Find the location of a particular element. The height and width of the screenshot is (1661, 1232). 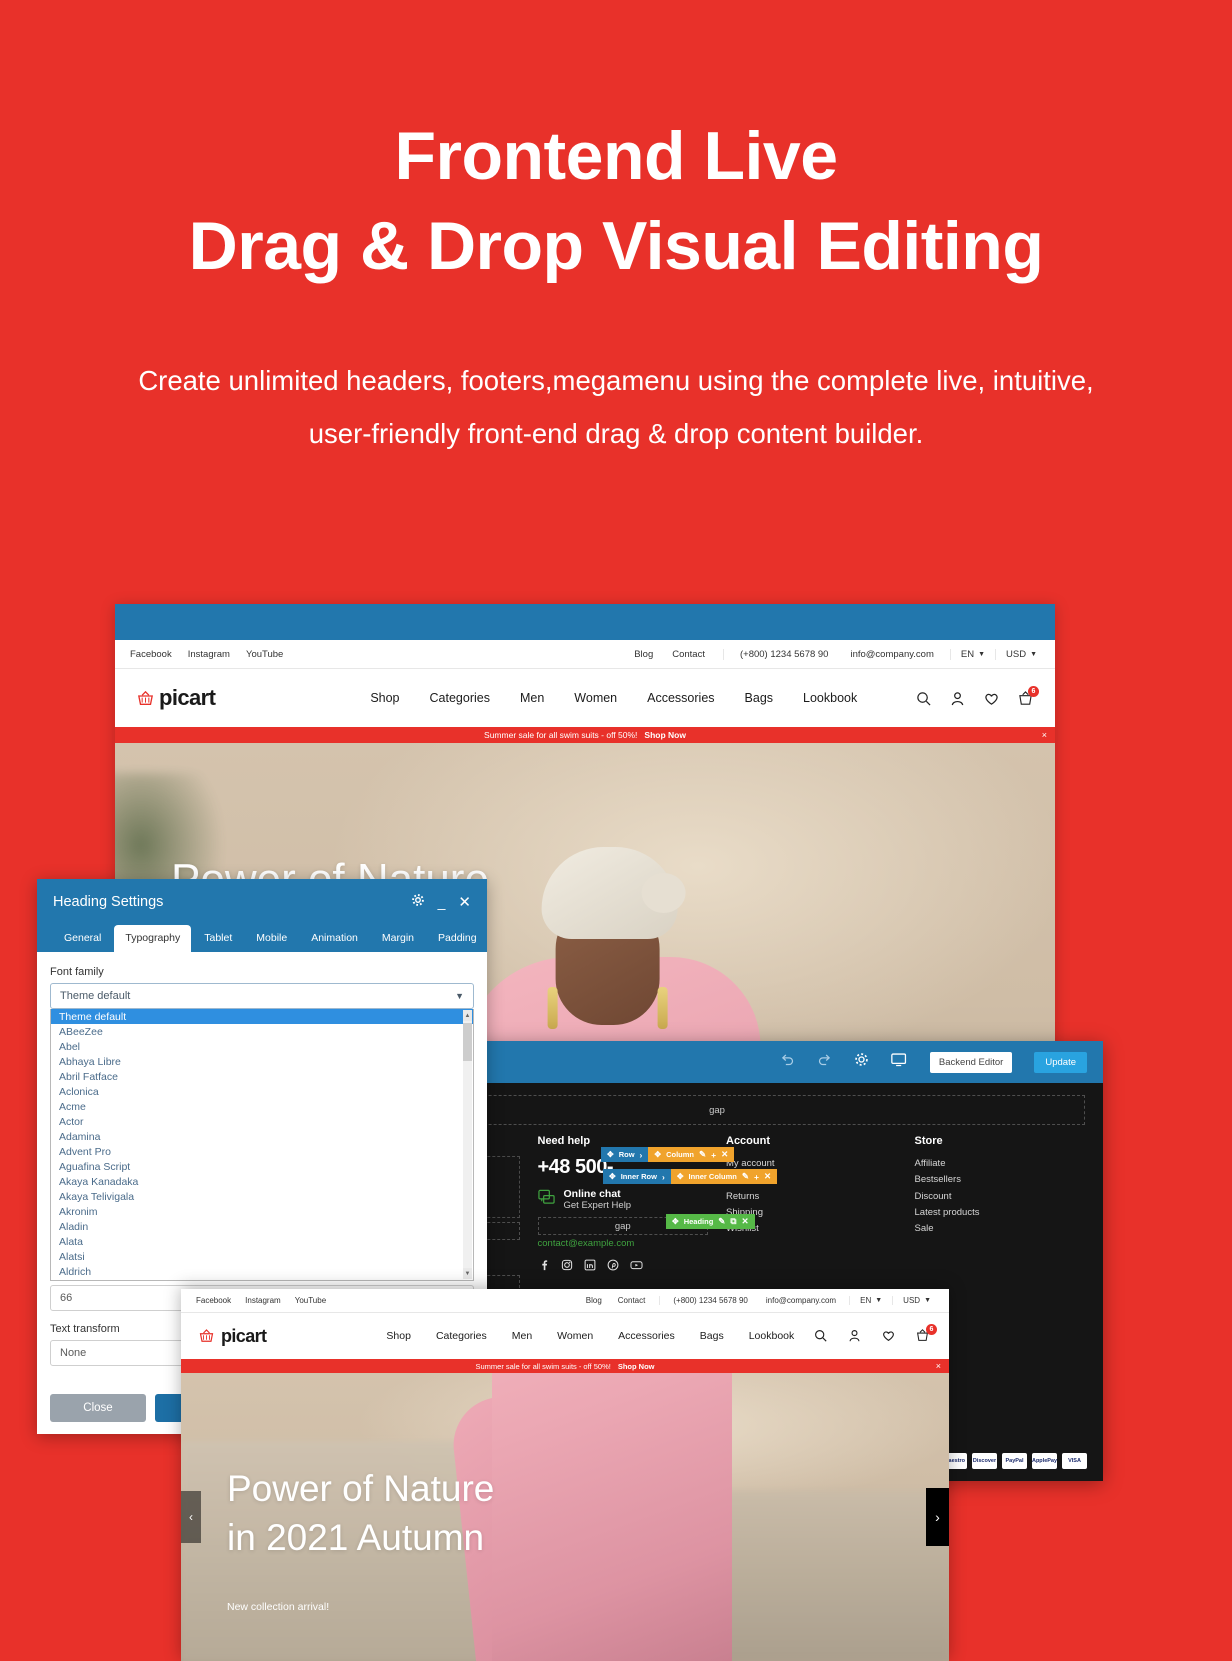

inner-column-tag: ✥ Inner Column ✎ + ✕ is located at coordinates (724, 1176).